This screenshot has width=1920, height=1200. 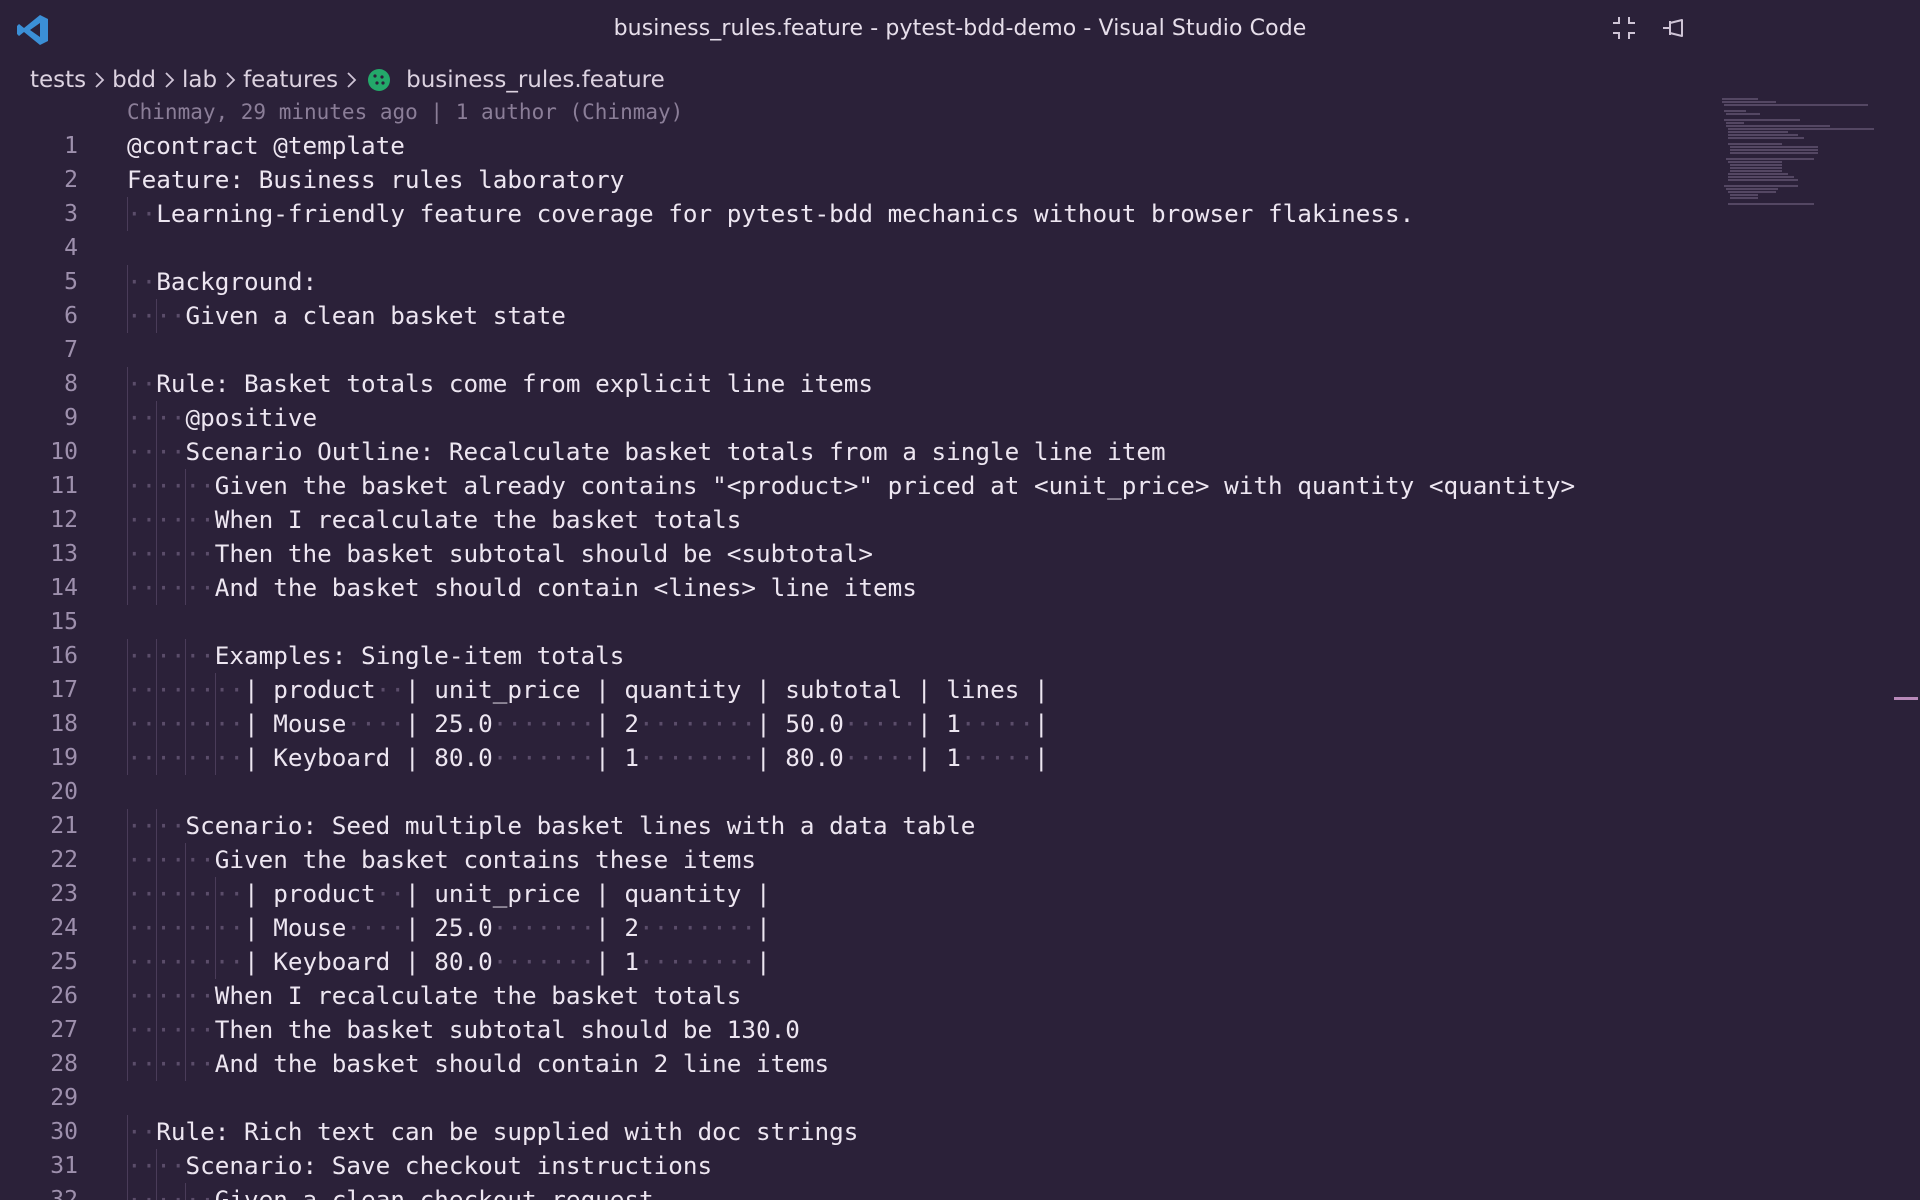 I want to click on code-text: ··Background:, so click(x=222, y=282).